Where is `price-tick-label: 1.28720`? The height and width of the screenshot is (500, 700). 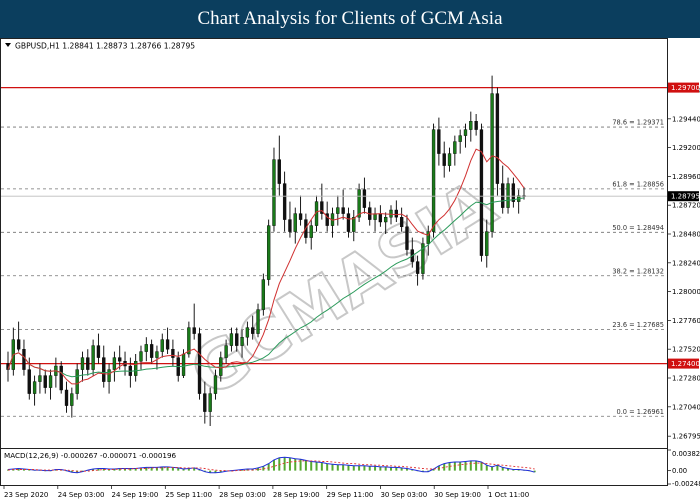 price-tick-label: 1.28720 is located at coordinates (686, 206).